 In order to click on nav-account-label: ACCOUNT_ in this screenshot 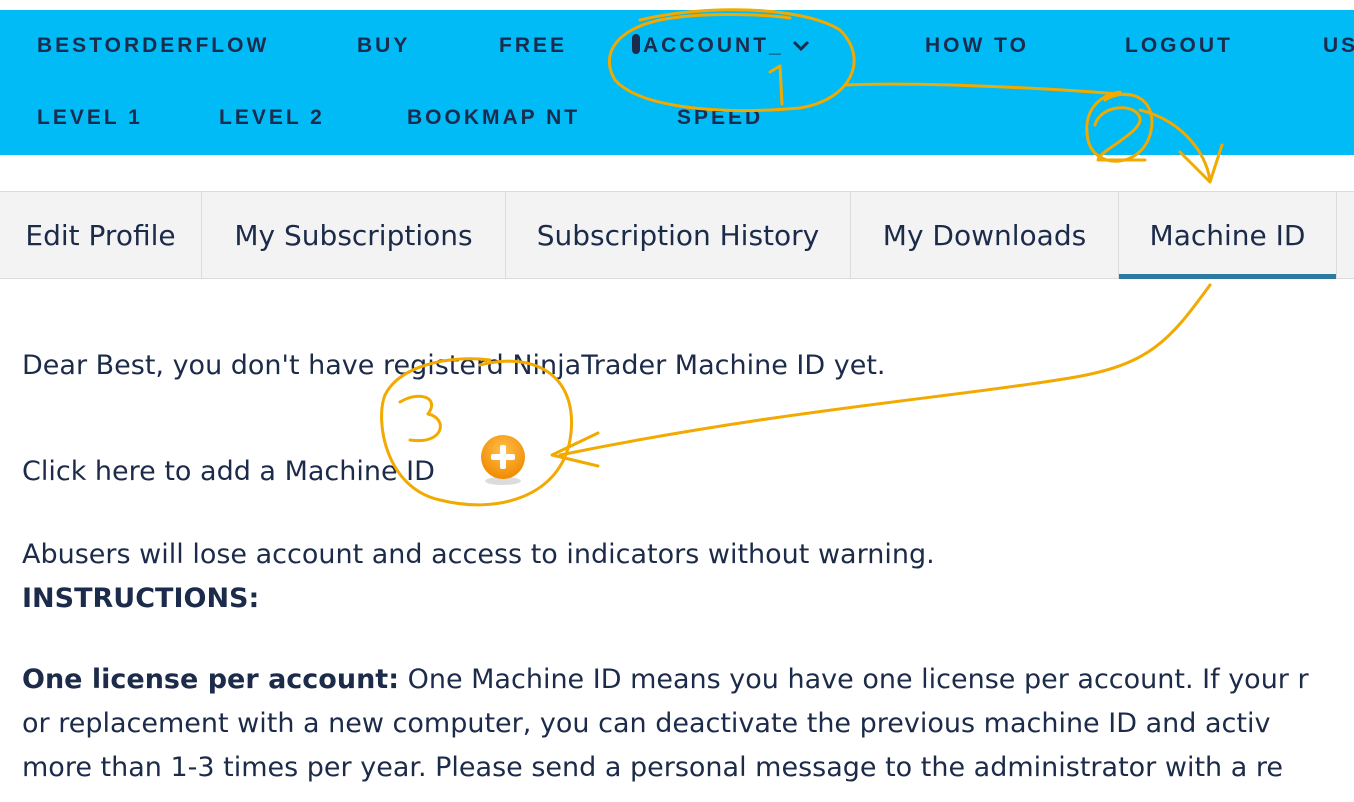, I will do `click(713, 45)`.